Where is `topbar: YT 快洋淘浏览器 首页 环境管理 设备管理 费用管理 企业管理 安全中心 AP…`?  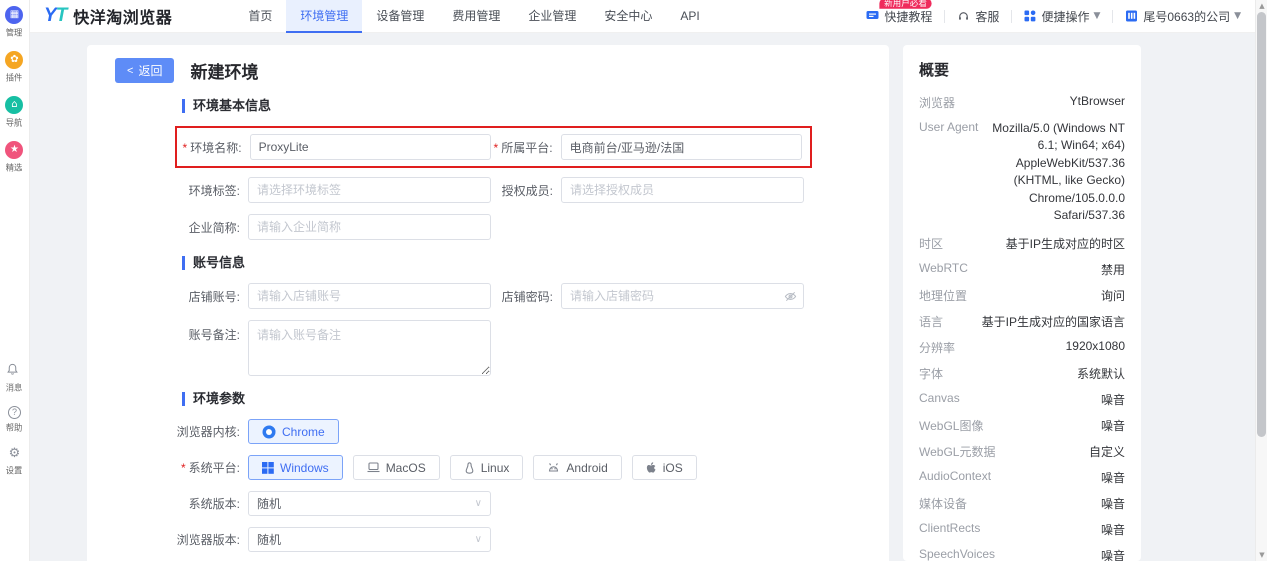
topbar: YT 快洋淘浏览器 首页 环境管理 设备管理 费用管理 企业管理 安全中心 AP… is located at coordinates (642, 16).